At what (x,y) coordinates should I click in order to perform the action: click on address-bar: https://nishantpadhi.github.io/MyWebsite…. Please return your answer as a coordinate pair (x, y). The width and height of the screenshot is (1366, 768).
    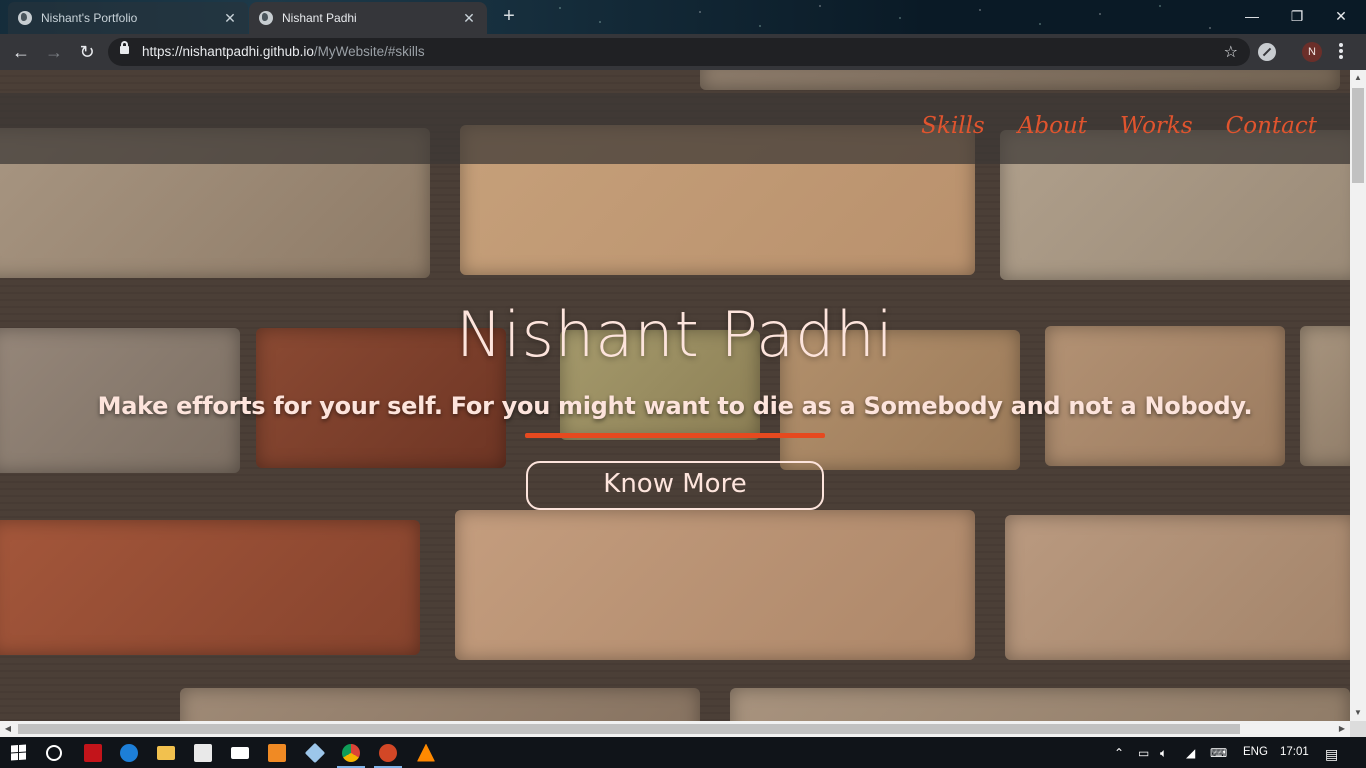
    Looking at the image, I should click on (679, 52).